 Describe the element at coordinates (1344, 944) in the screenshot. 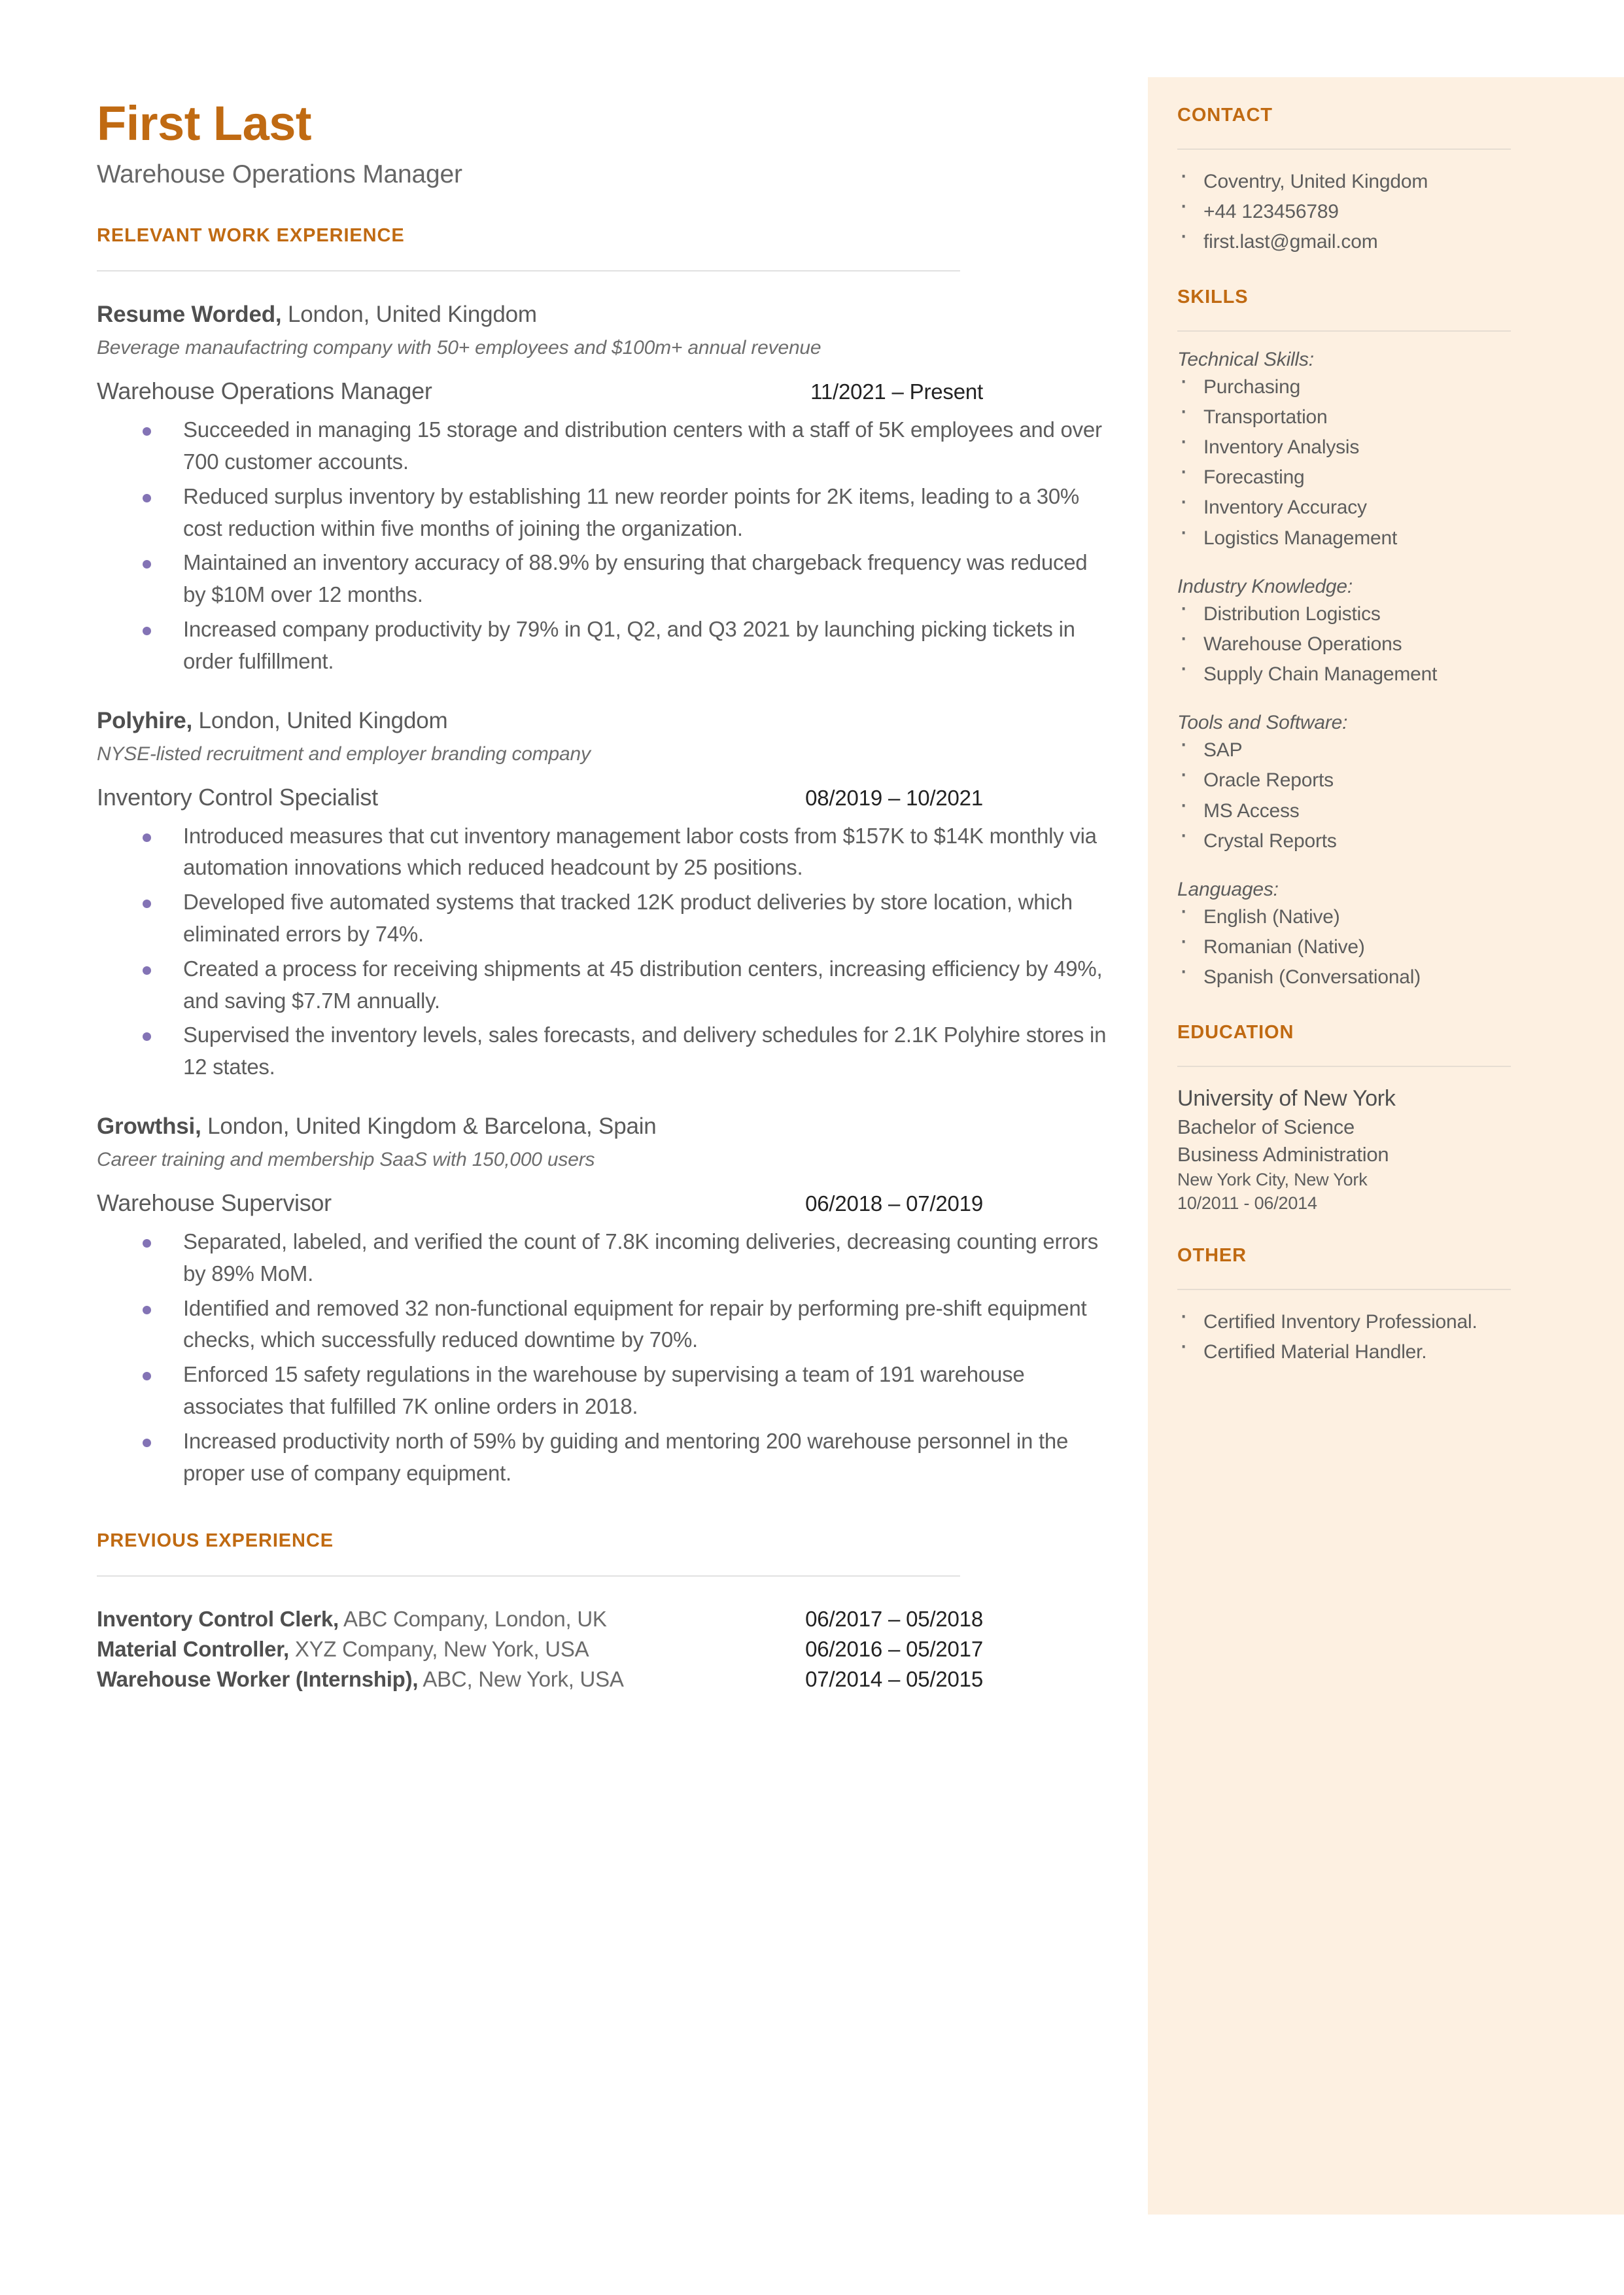

I see `skills-item: Romanian (Native)` at that location.